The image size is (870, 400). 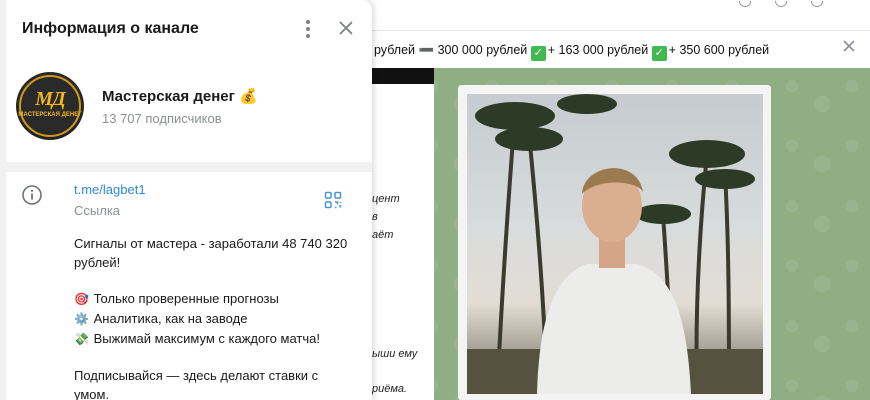 I want to click on comments-icon: ◡, so click(x=781, y=4).